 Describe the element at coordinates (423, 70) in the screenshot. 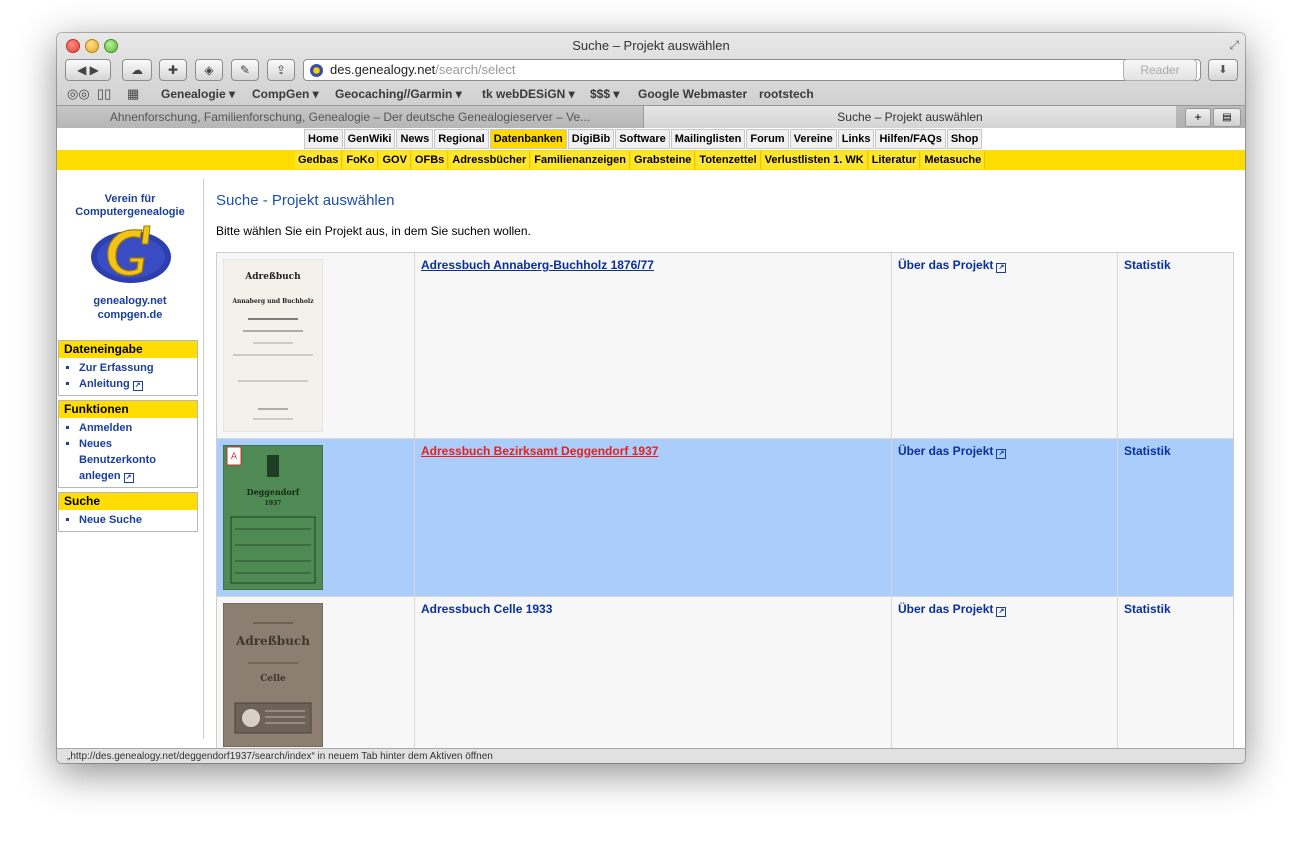

I see `url-text: des.genealogy.net/search/select` at that location.